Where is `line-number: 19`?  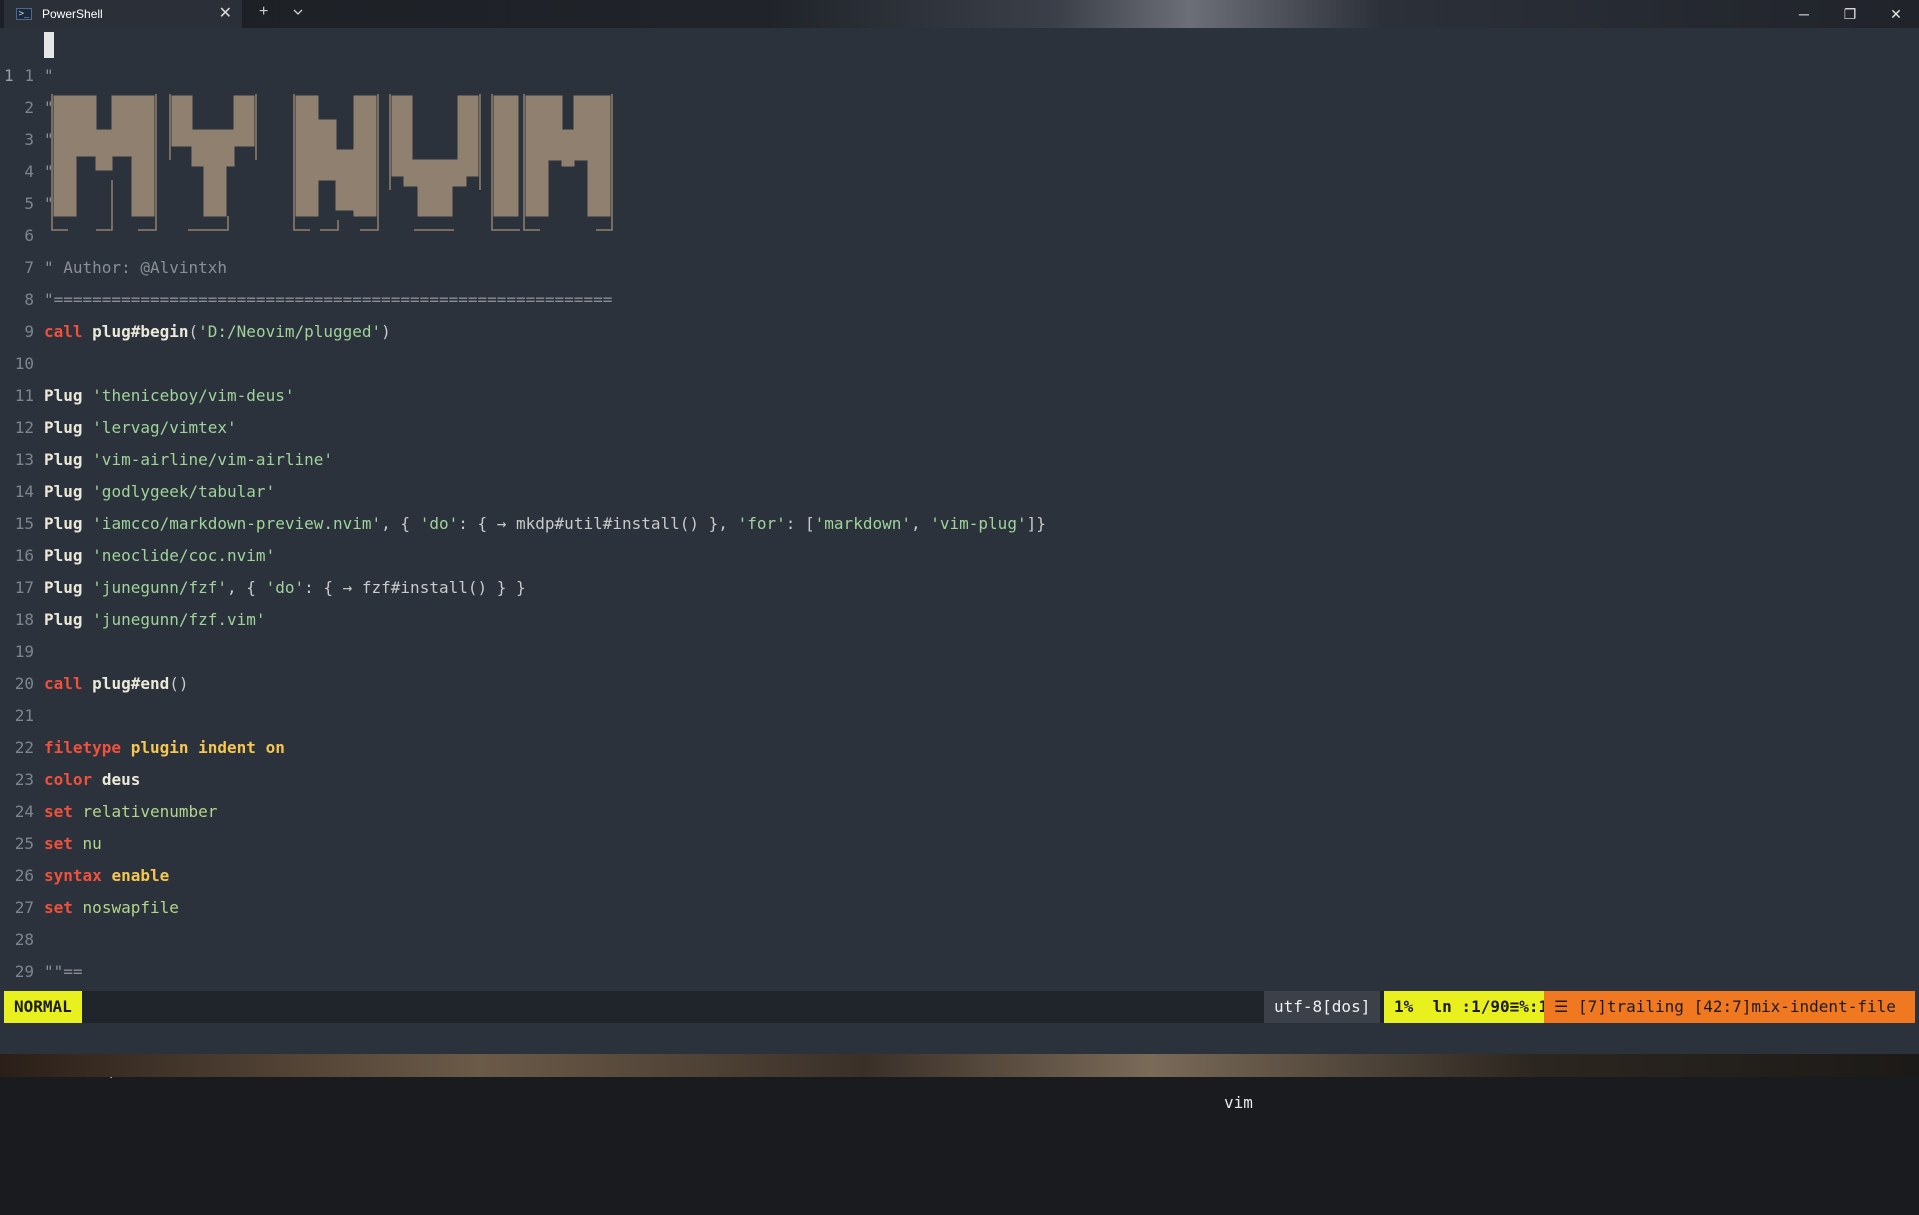
line-number: 19 is located at coordinates (24, 651).